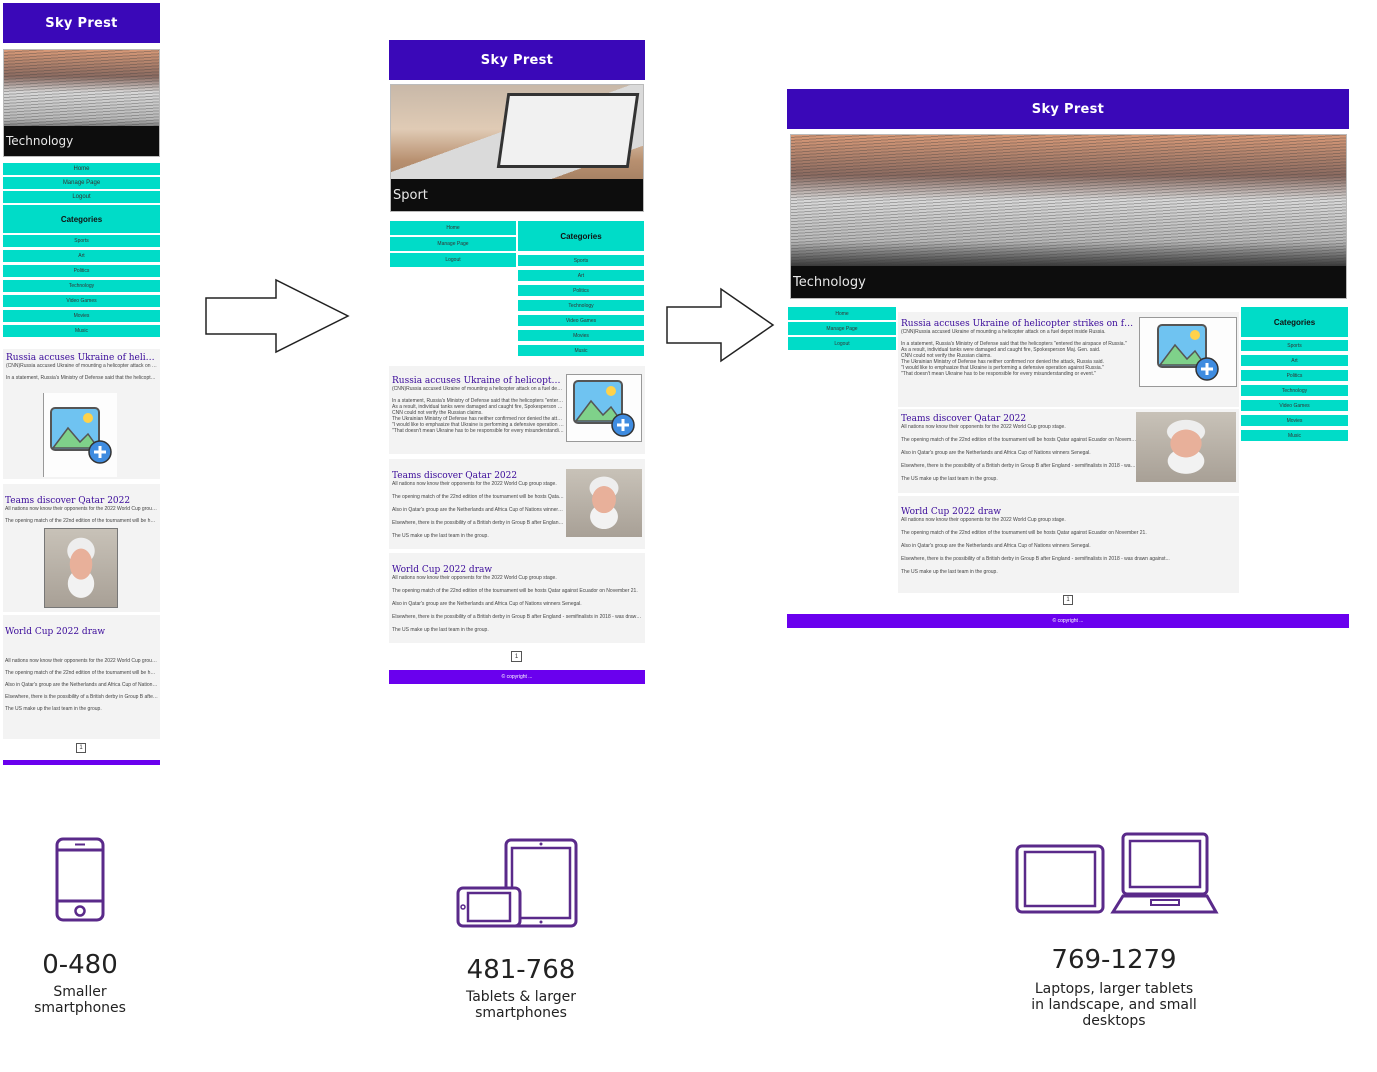 The image size is (1377, 1072). What do you see at coordinates (1294, 322) in the screenshot?
I see `categories-title: Categories` at bounding box center [1294, 322].